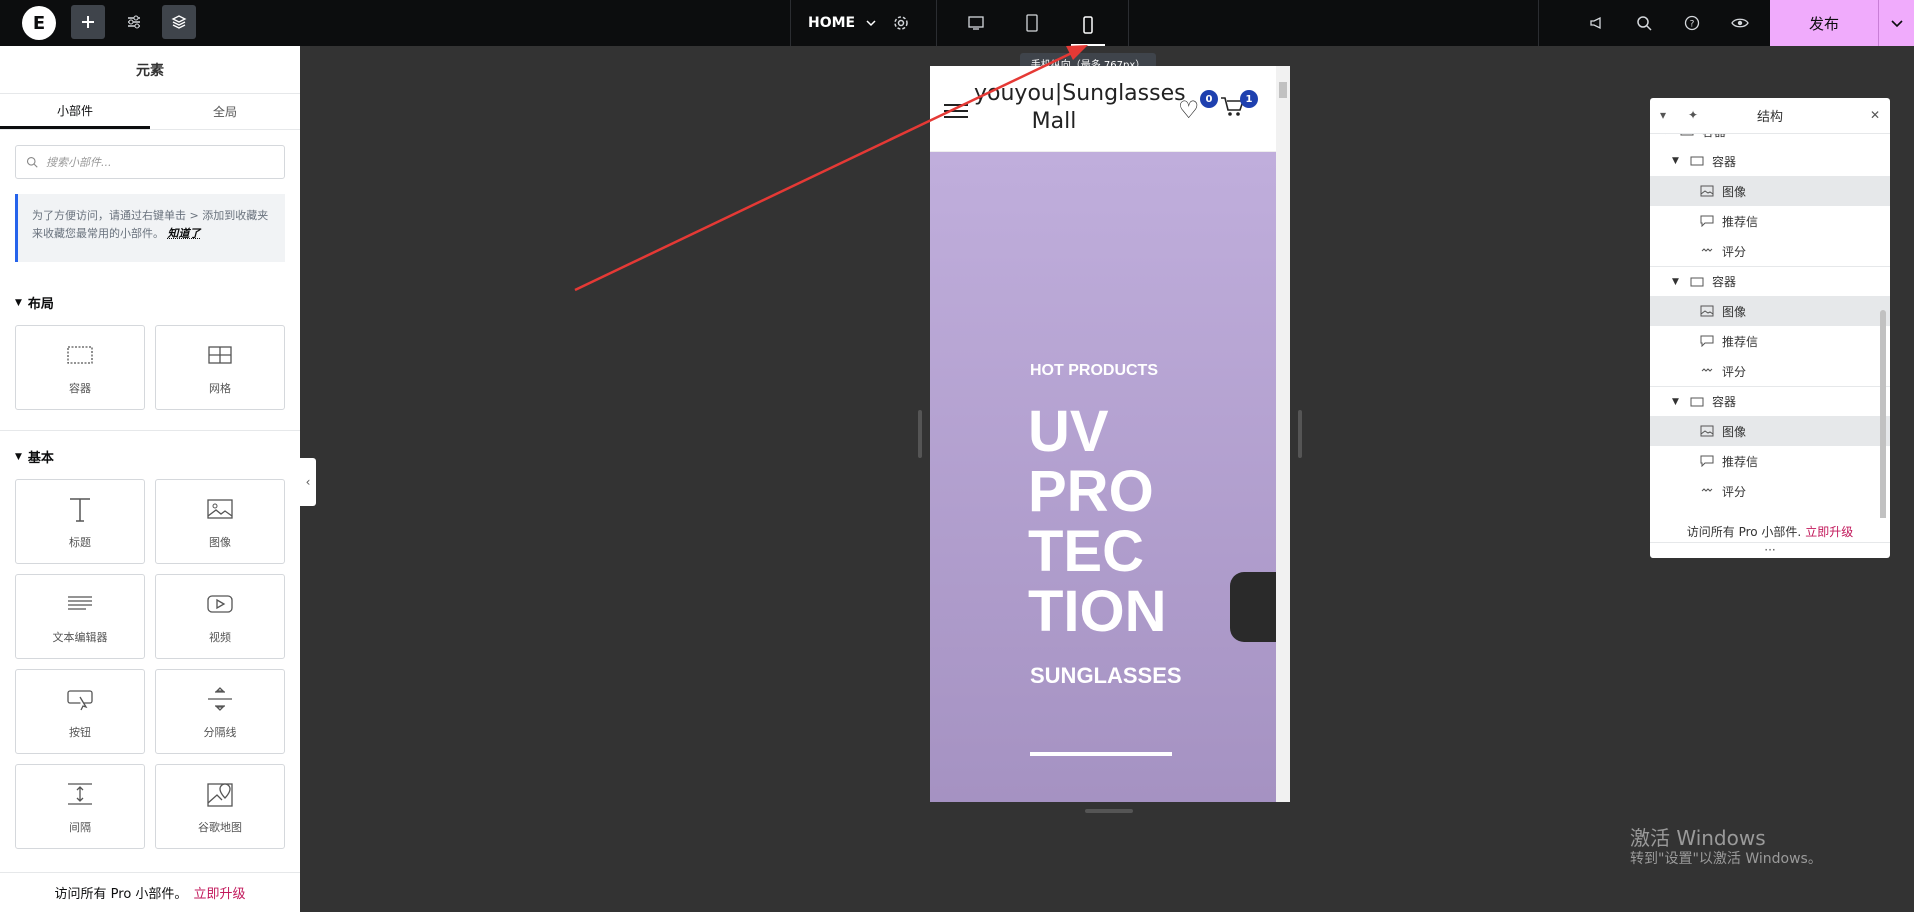 This screenshot has height=912, width=1914. I want to click on structure-tree: ▼ 容器 ▼ 容器 图像 推荐信 评分, so click(1770, 326).